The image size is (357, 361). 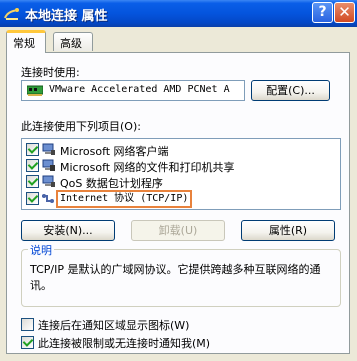 I want to click on network-adapter-icon, so click(x=35, y=90).